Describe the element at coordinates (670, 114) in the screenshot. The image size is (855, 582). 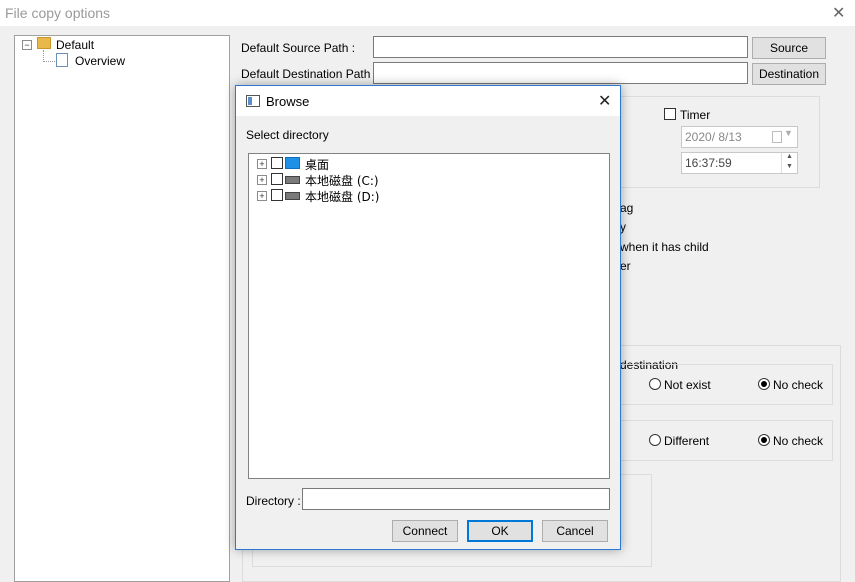
I see `timer-checkbox` at that location.